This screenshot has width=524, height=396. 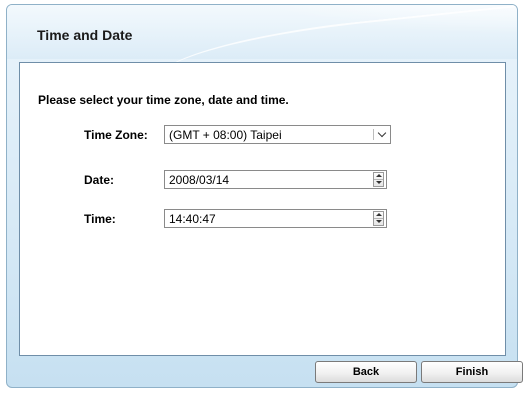 What do you see at coordinates (192, 219) in the screenshot?
I see `time-value: 14:40:47` at bounding box center [192, 219].